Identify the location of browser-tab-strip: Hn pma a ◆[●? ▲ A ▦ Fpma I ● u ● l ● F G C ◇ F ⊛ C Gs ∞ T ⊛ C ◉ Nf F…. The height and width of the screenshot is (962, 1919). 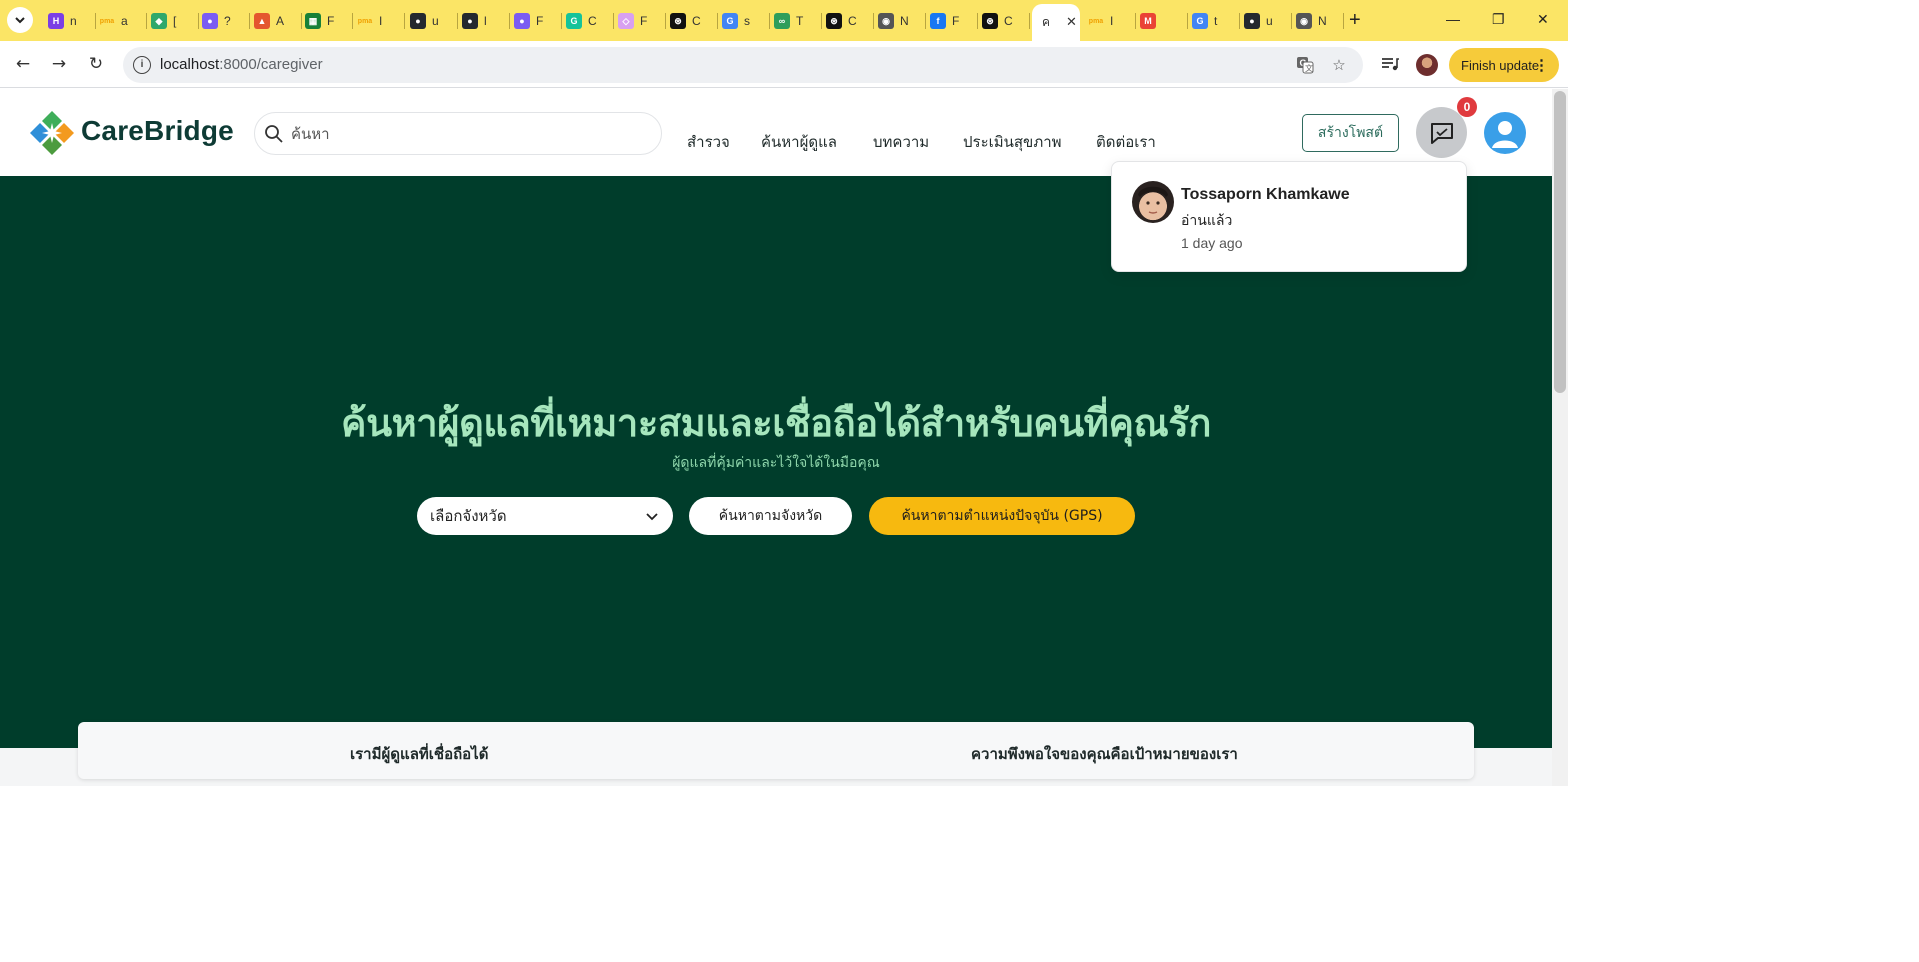
(784, 20).